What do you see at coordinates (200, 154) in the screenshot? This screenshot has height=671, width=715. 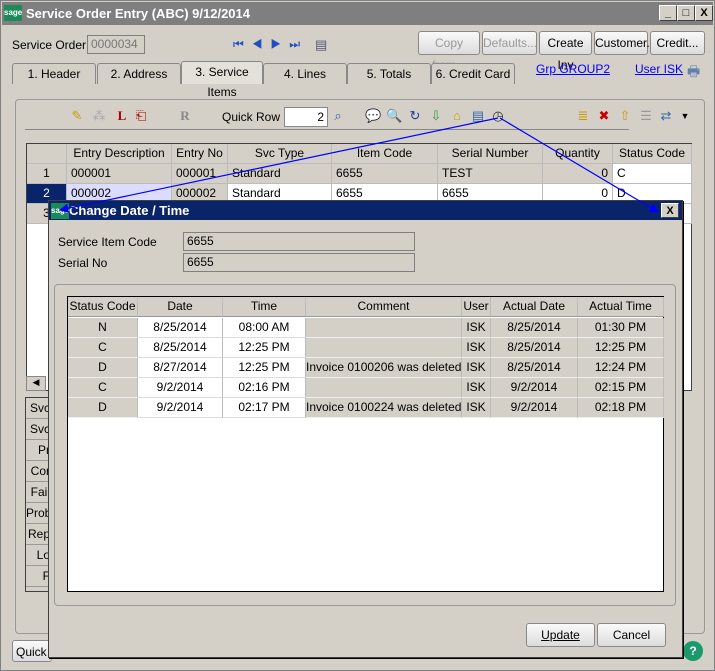 I see `column-header: Entry No` at bounding box center [200, 154].